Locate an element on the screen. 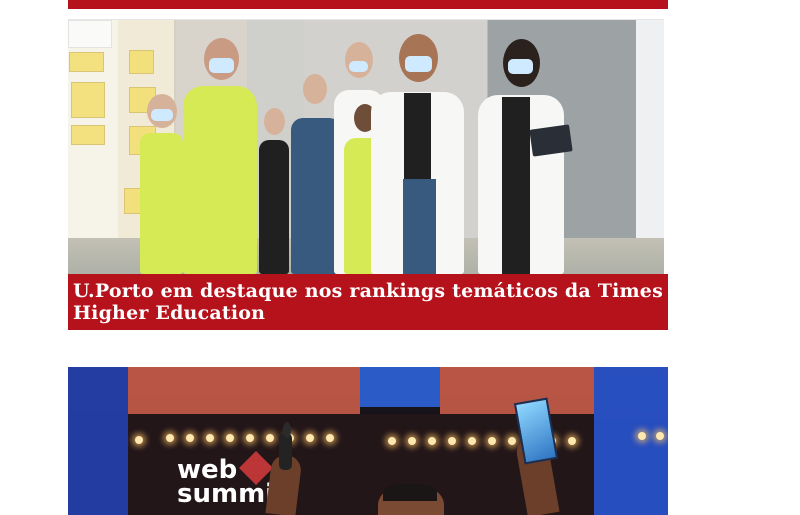 Image resolution: width=800 pixels, height=515 pixels. corridor-wall is located at coordinates (650, 147).